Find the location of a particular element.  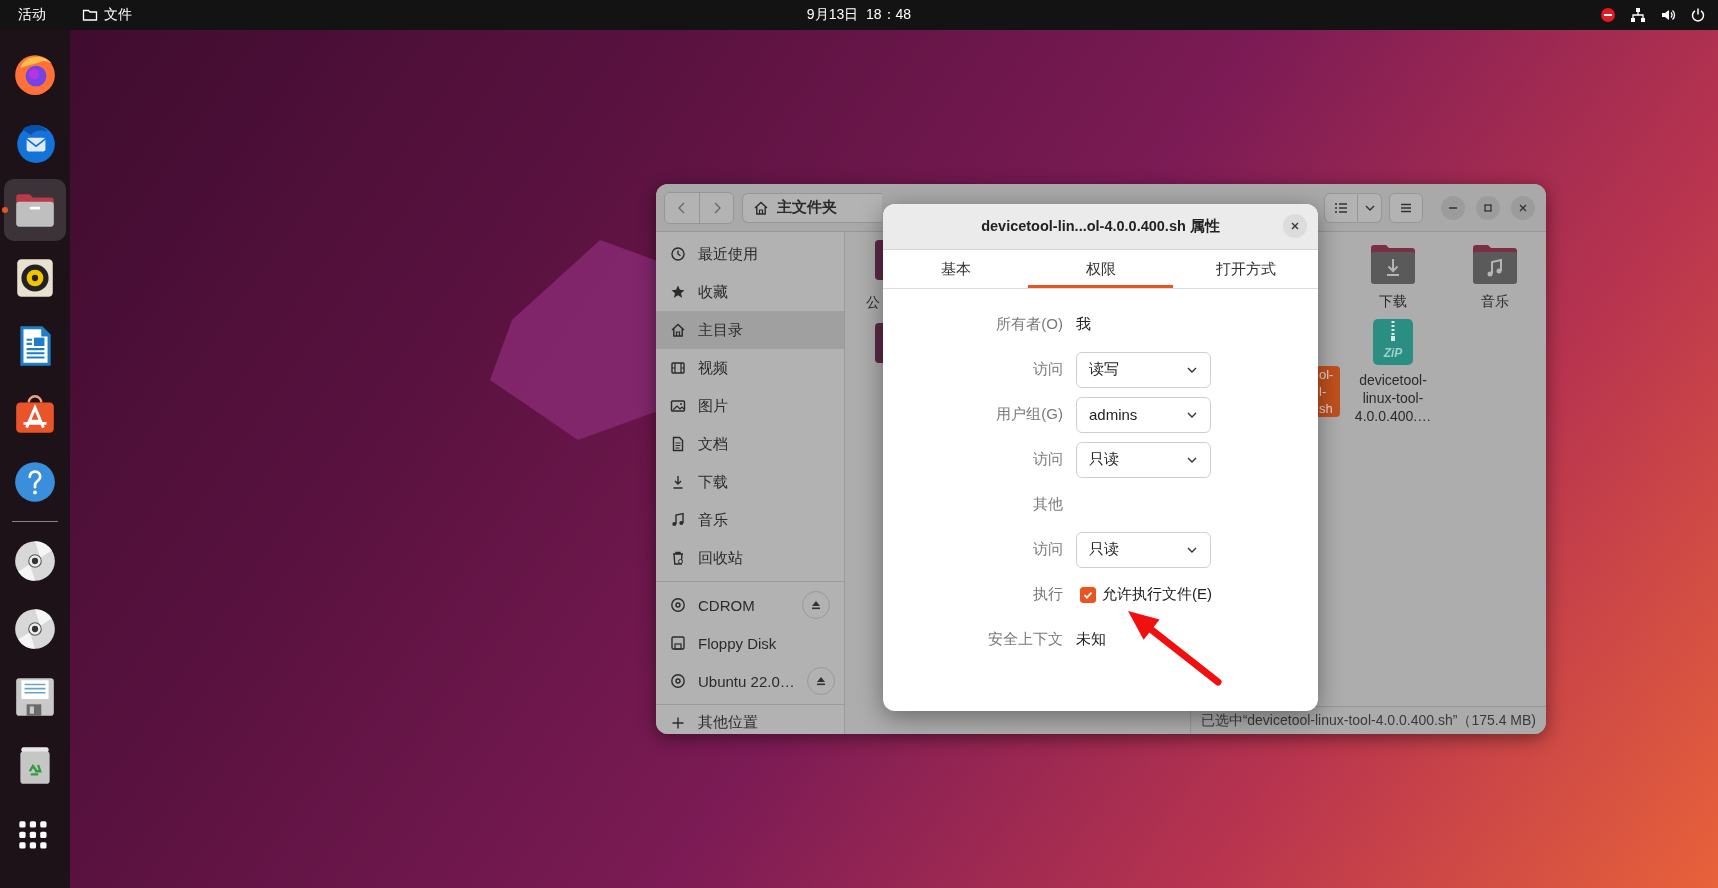

sidebar-item: 文档 is located at coordinates (750, 444).